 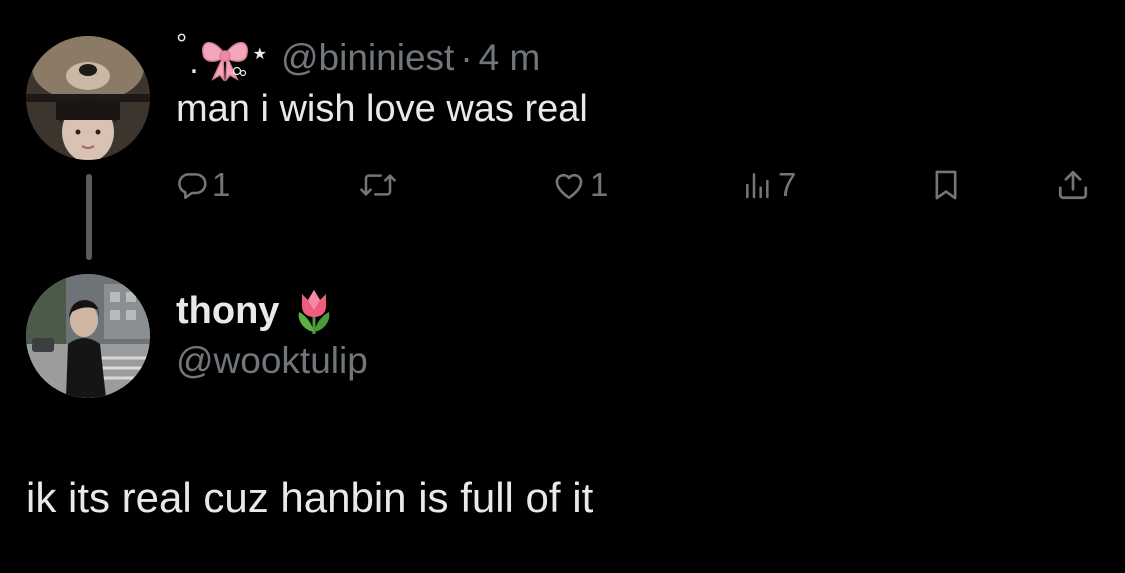 I want to click on bow-icon, so click(x=224, y=61).